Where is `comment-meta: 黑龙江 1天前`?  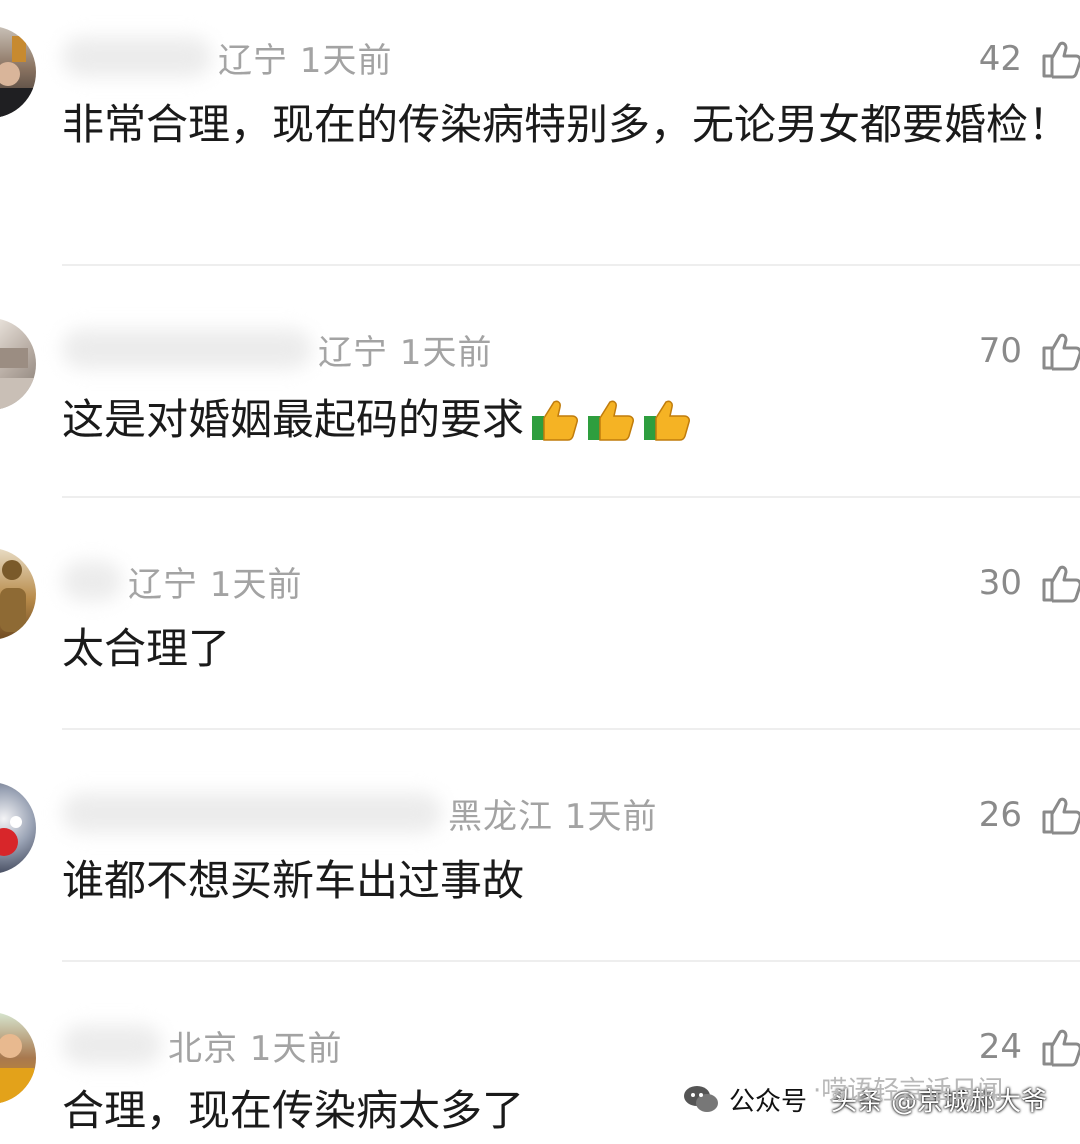 comment-meta: 黑龙江 1天前 is located at coordinates (359, 813).